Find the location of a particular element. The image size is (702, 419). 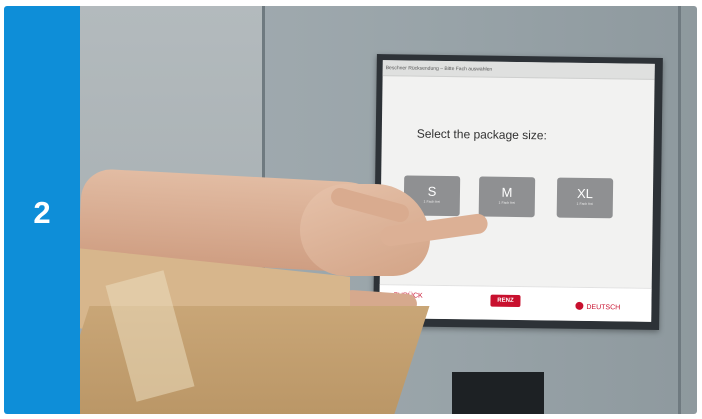

step-number: 2 is located at coordinates (42, 212).